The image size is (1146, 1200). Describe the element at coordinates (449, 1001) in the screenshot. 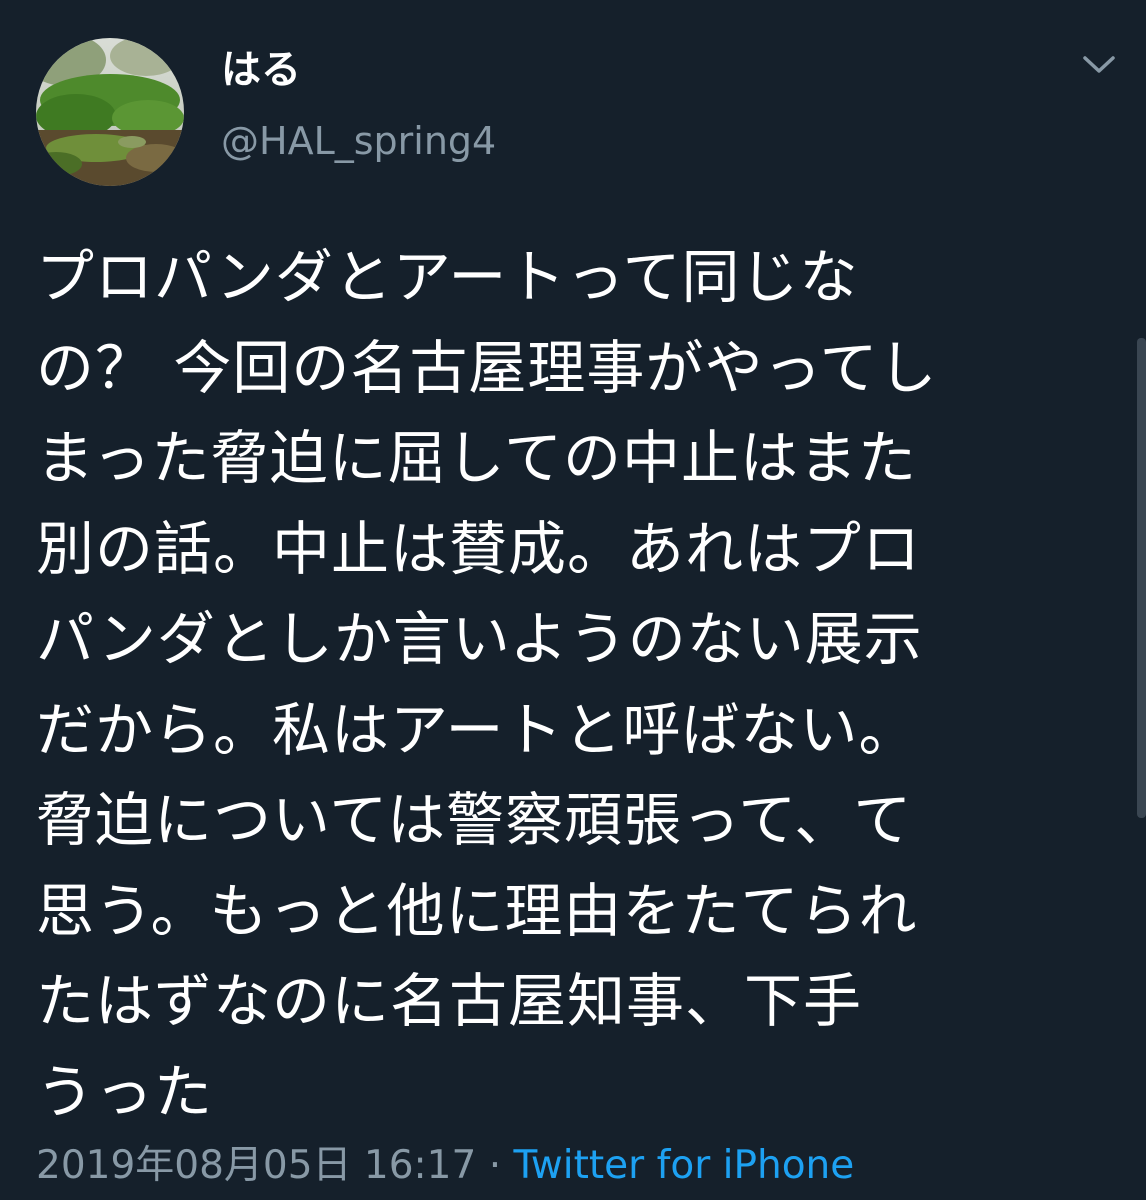

I see `tweet-text-line: たはずなのに名古屋知事、下手` at that location.